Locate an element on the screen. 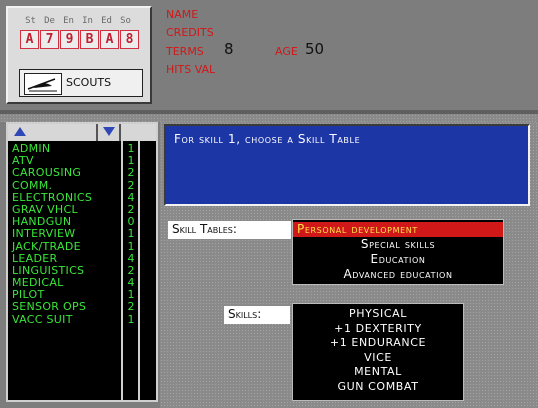 The image size is (538, 408). stat-header-de: De is located at coordinates (49, 21).